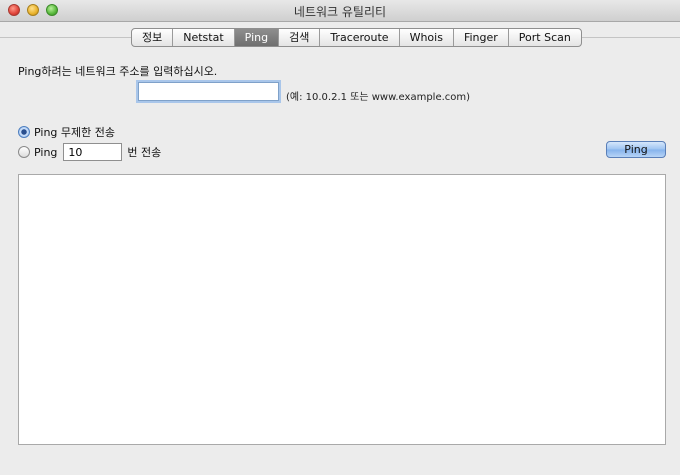 This screenshot has width=680, height=475. I want to click on address-input, so click(208, 91).